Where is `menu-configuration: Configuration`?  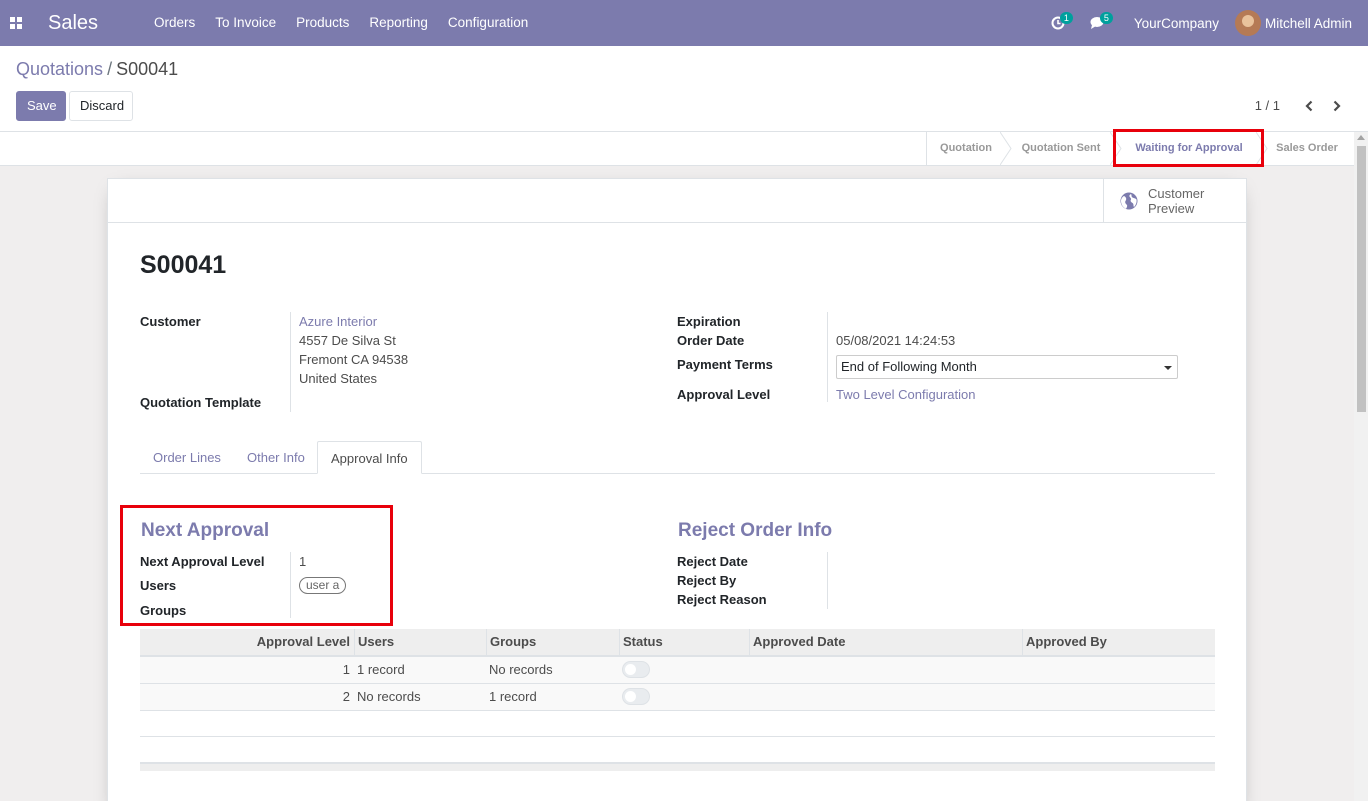 menu-configuration: Configuration is located at coordinates (488, 23).